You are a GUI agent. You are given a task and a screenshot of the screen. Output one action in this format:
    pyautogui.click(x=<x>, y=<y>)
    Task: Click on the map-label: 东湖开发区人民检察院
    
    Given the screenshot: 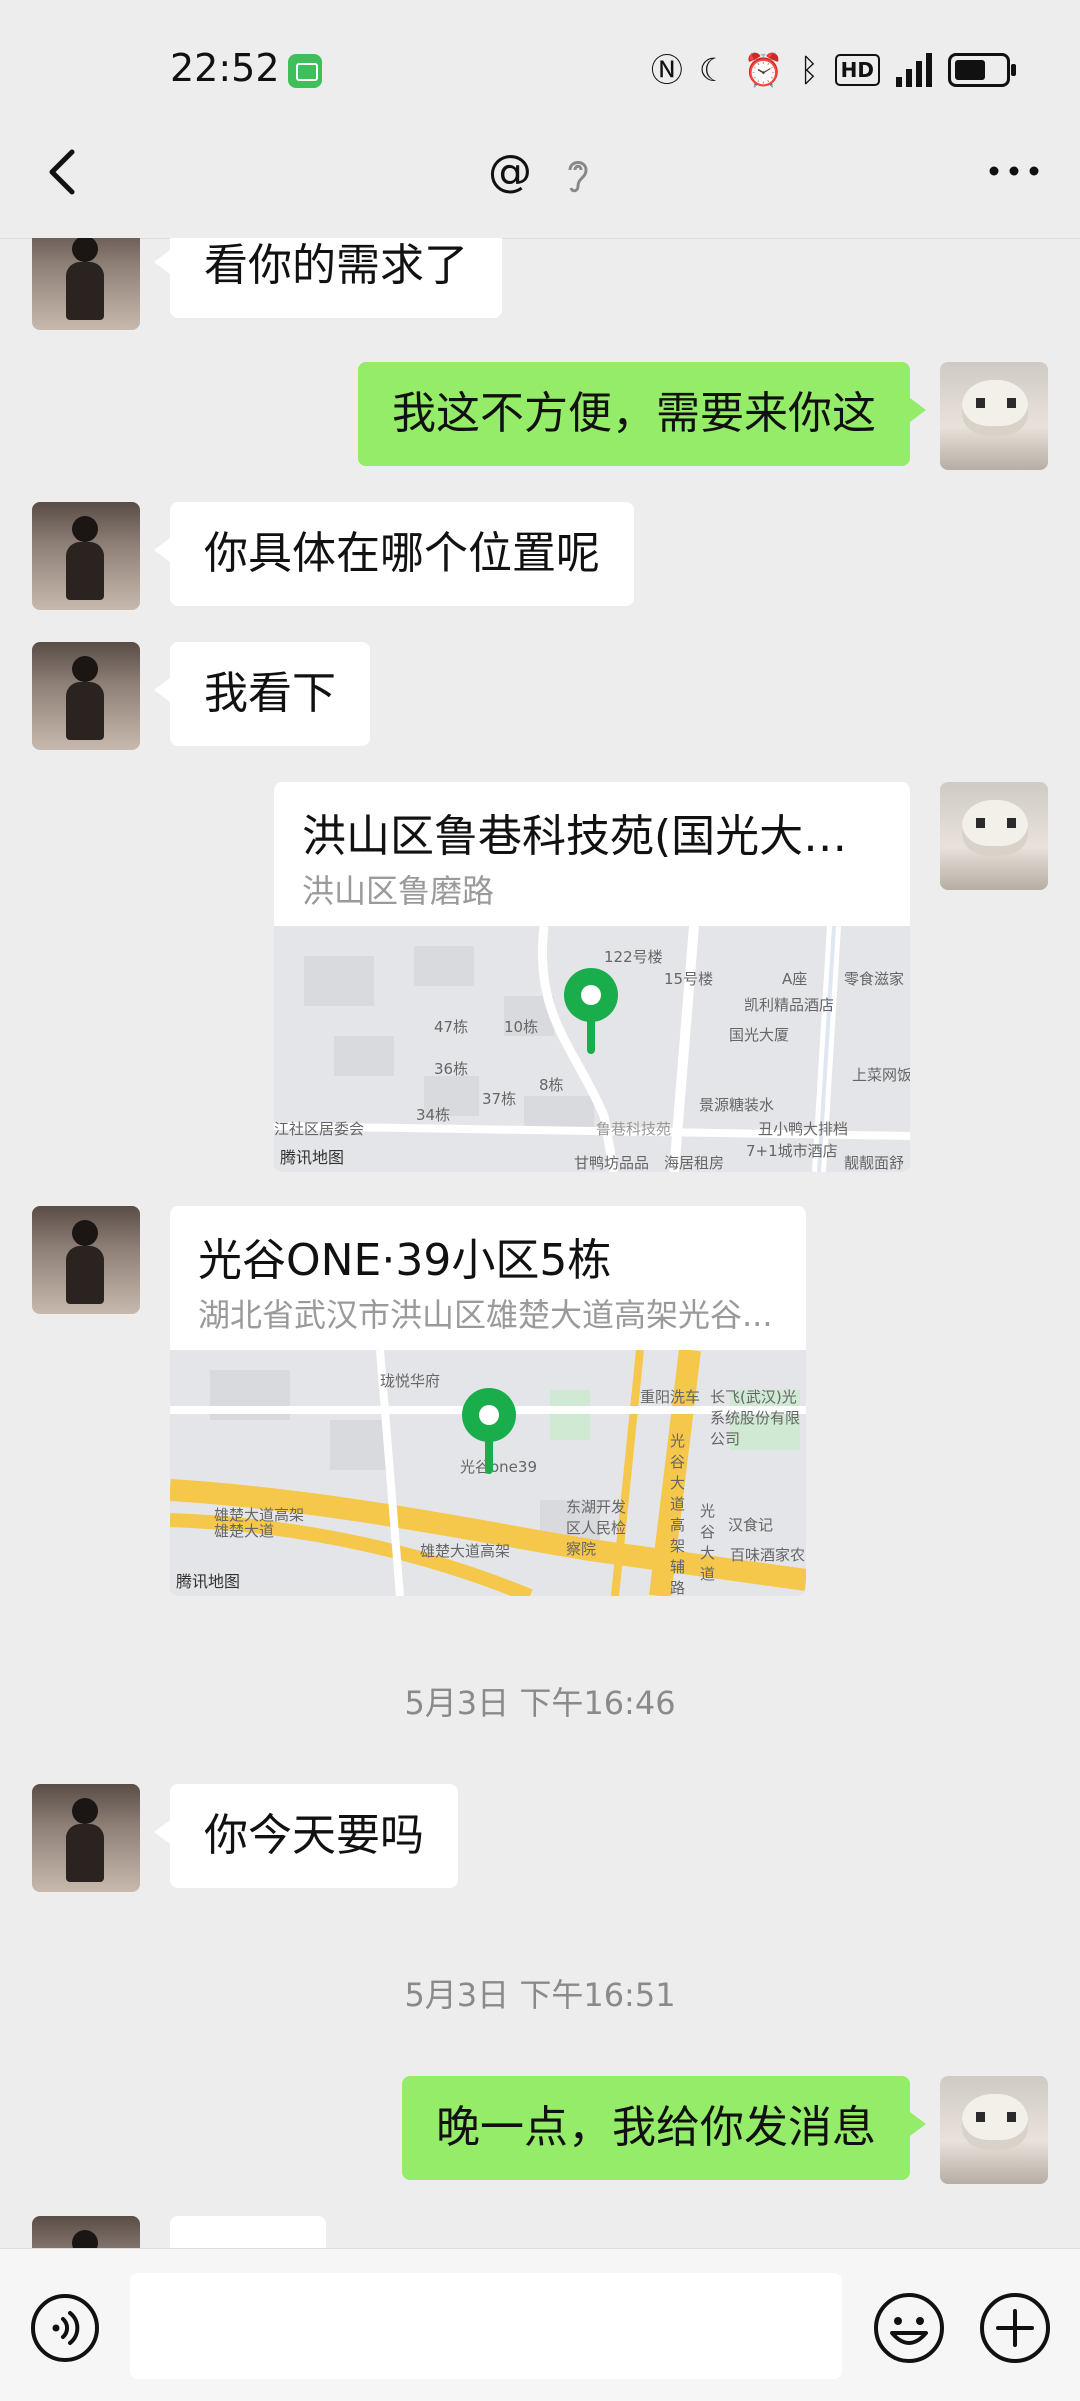 What is the action you would take?
    pyautogui.click(x=596, y=1528)
    